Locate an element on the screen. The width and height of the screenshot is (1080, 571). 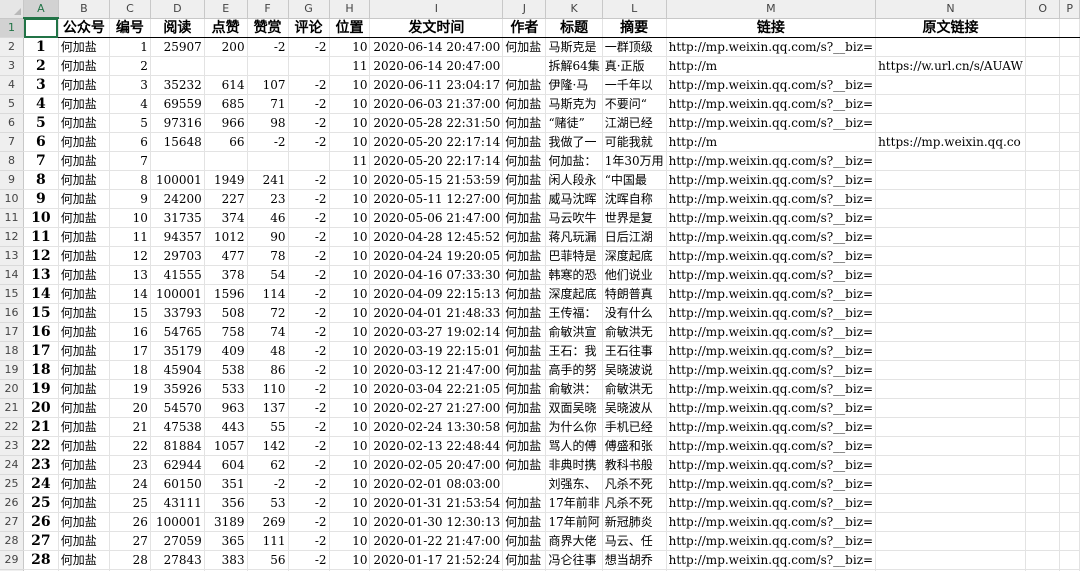
cell-d: 54765 is located at coordinates (177, 332).